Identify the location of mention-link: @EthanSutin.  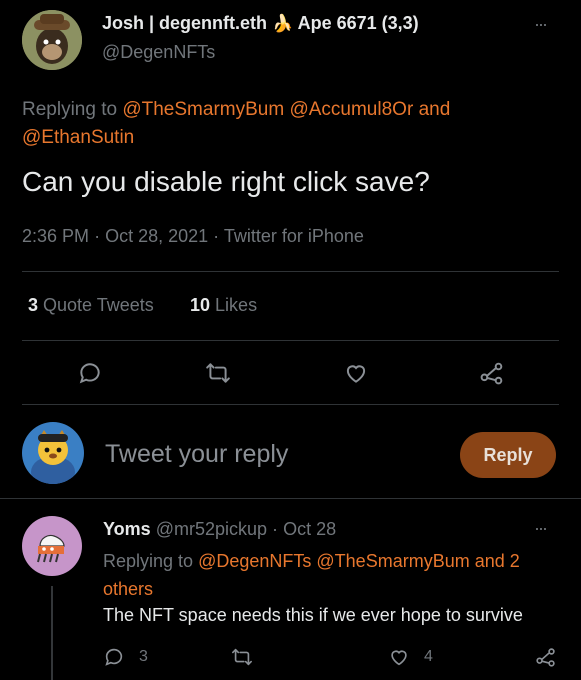
(78, 137).